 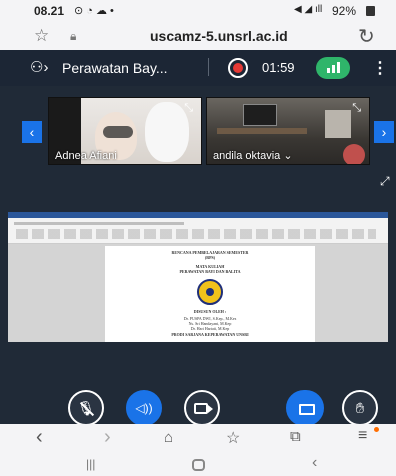 What do you see at coordinates (210, 311) in the screenshot?
I see `doc-line: DISUSUN OLEH :` at bounding box center [210, 311].